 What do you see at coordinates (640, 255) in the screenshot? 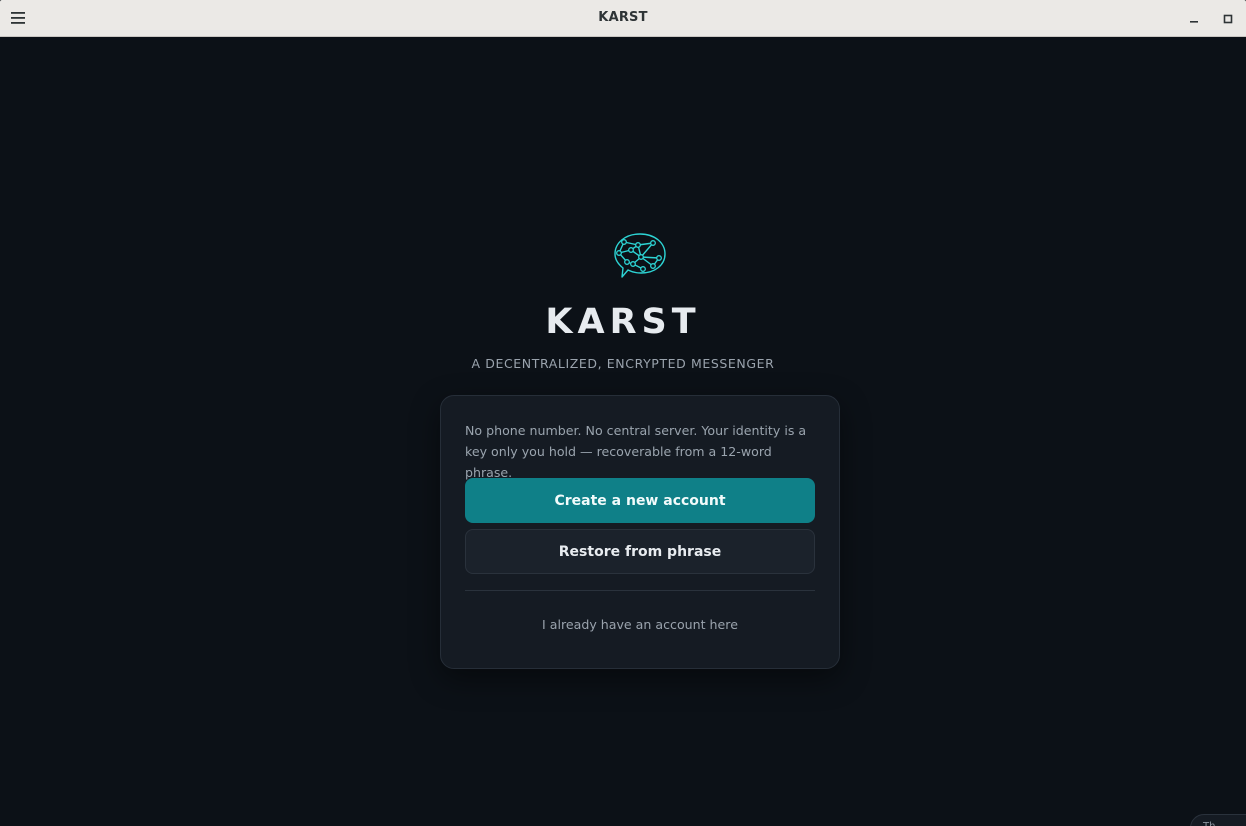
I see `logo-icon` at bounding box center [640, 255].